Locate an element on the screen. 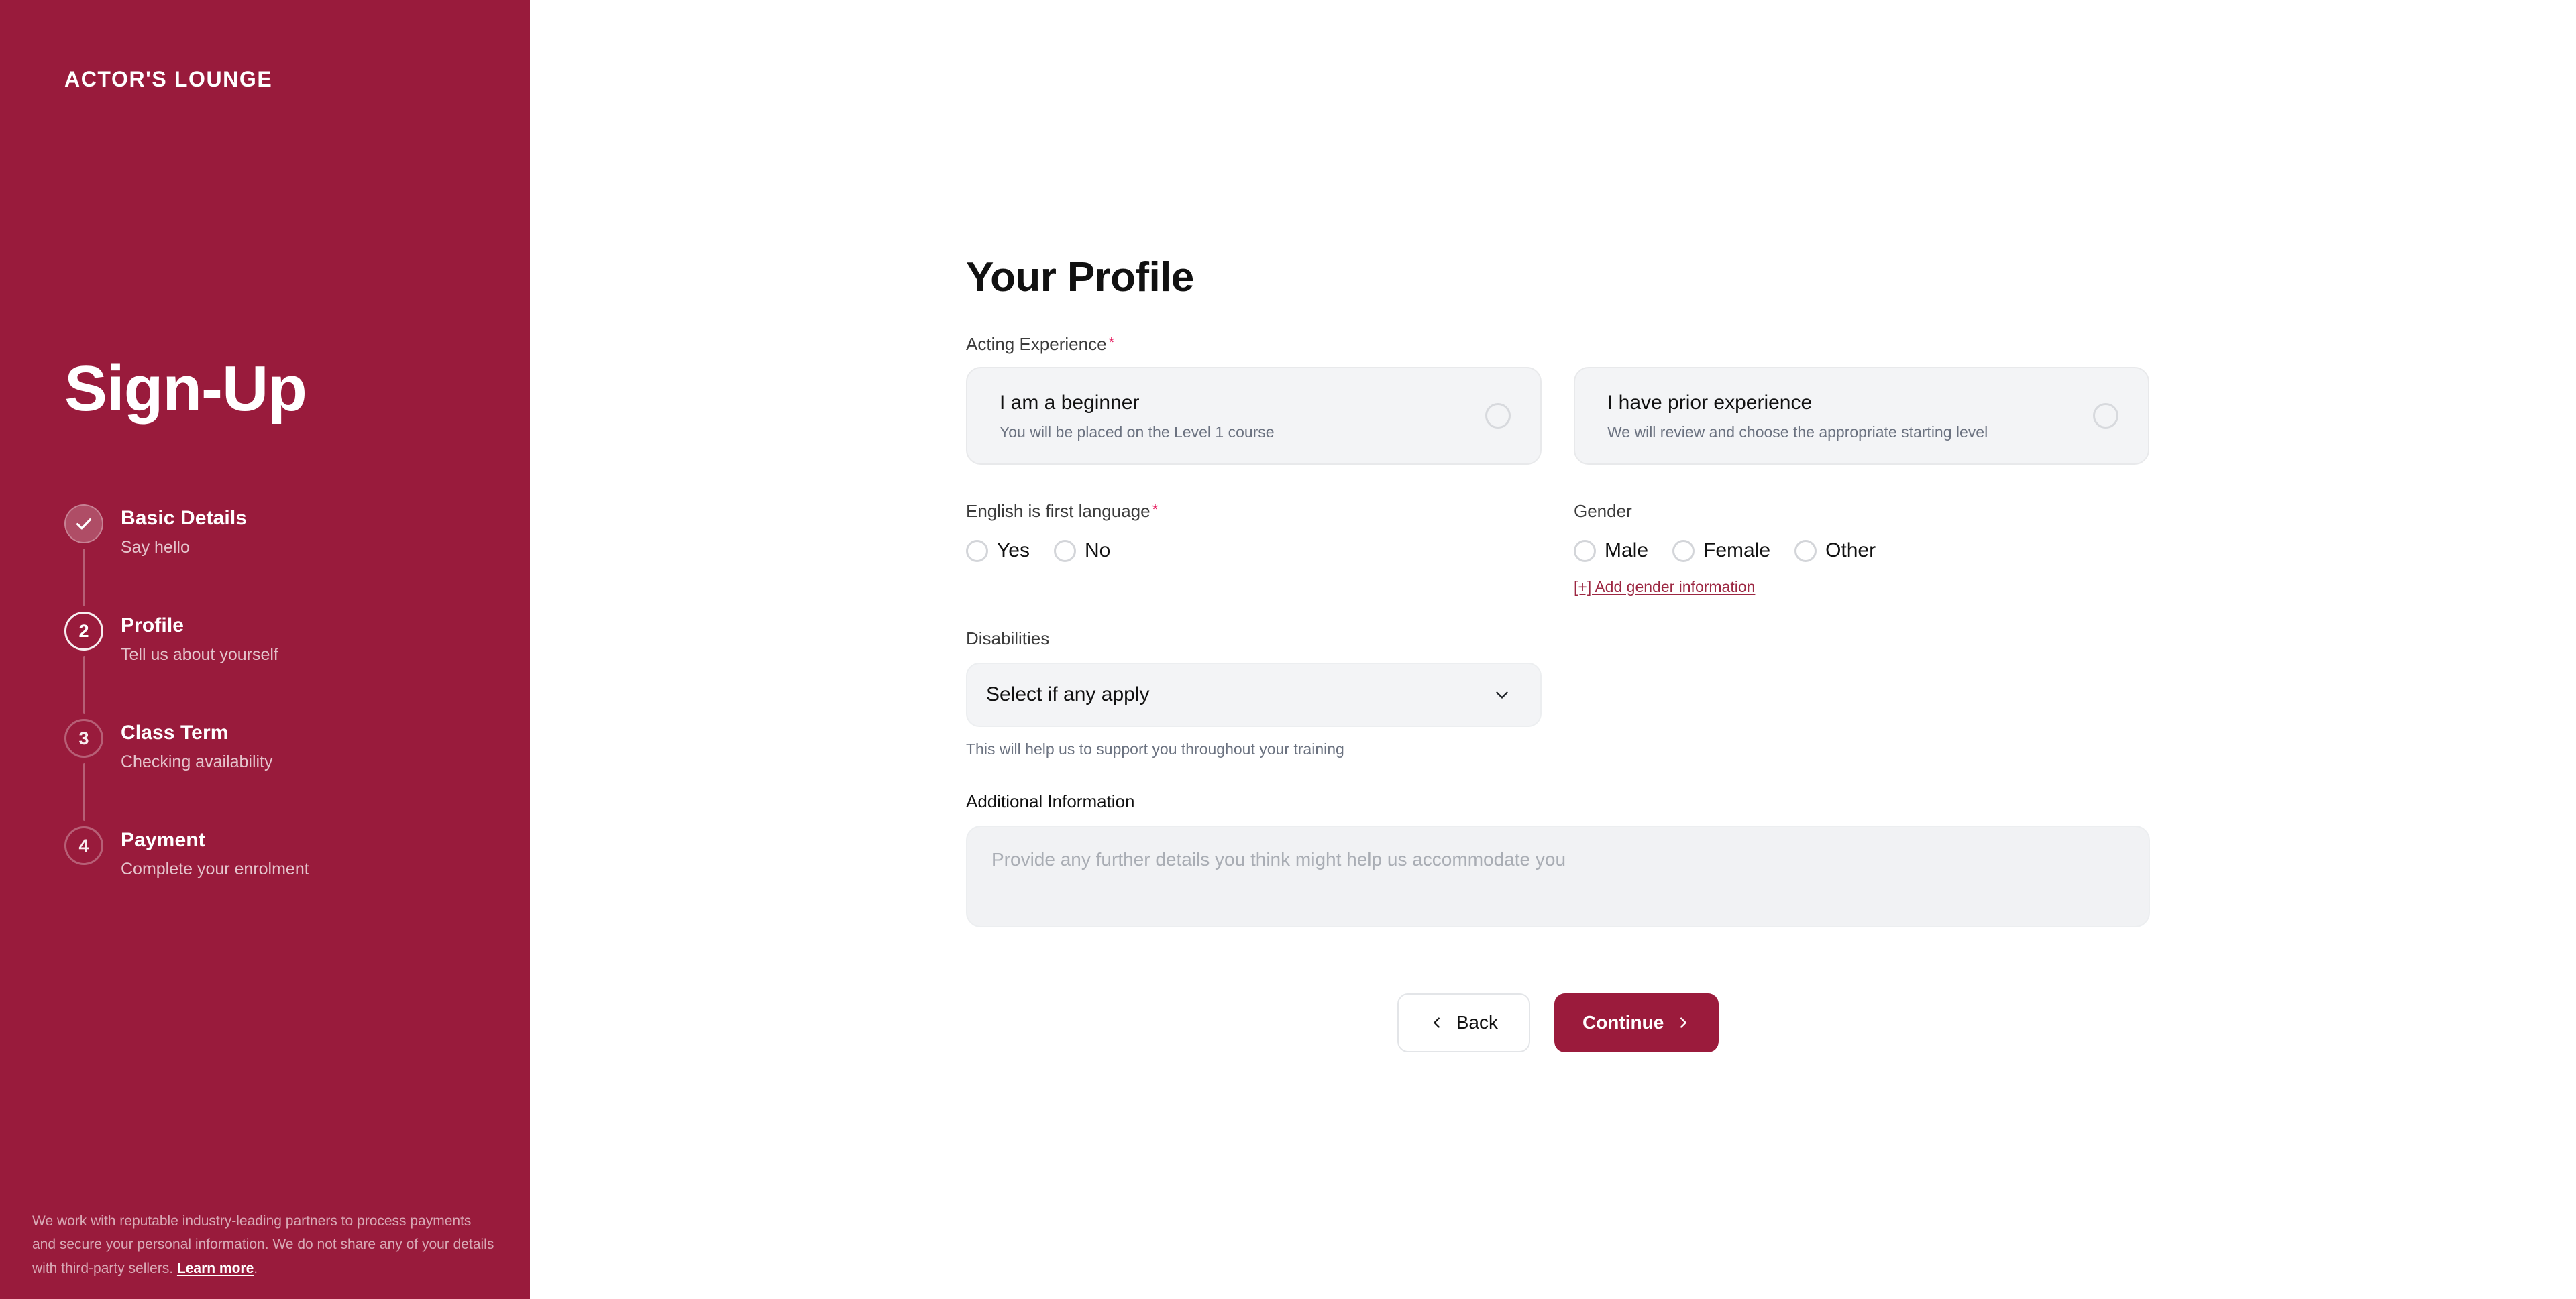  option-title: I am a beginner is located at coordinates (1070, 403).